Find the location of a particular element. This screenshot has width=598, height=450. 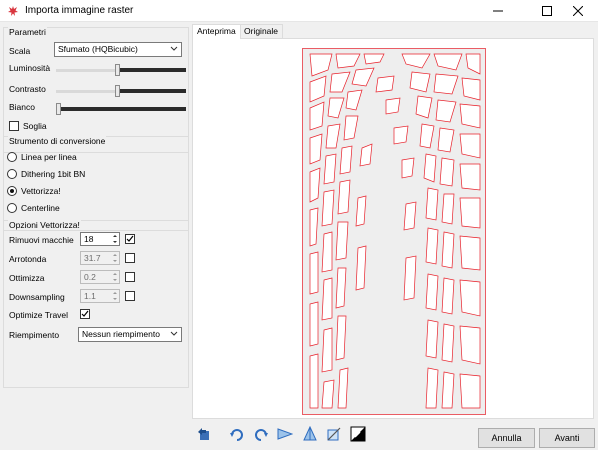

scala-select: Sfumato (HQBicubic) is located at coordinates (118, 49).